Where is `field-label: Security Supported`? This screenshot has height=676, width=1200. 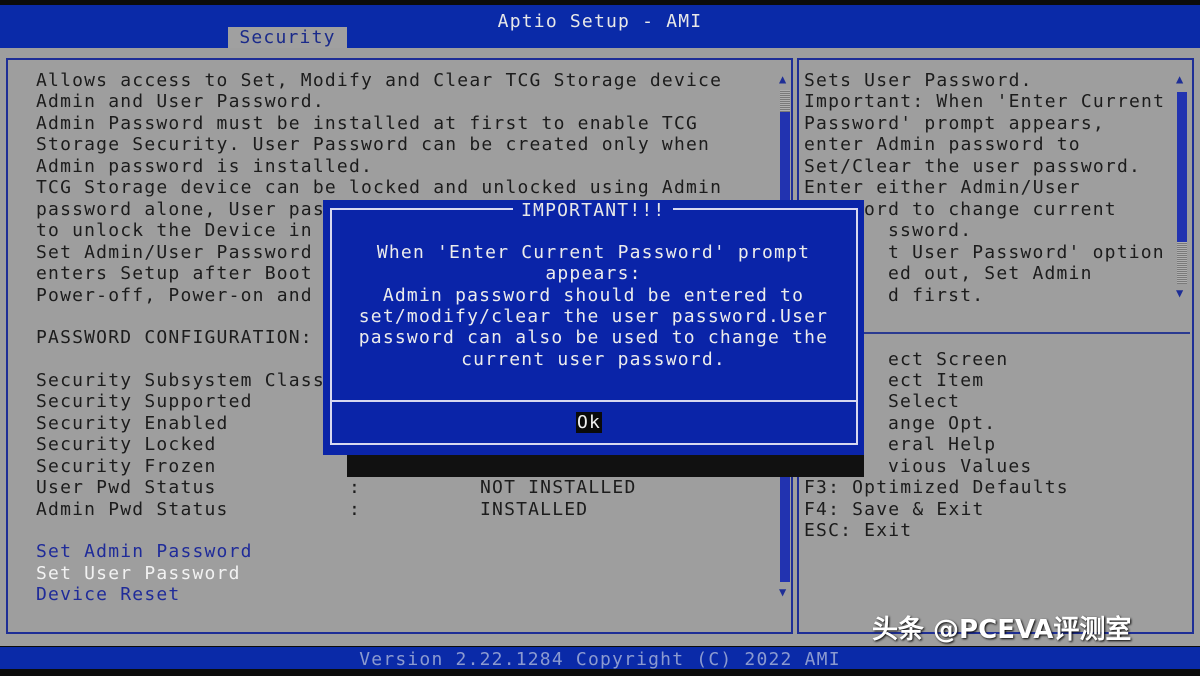
field-label: Security Supported is located at coordinates (144, 401).